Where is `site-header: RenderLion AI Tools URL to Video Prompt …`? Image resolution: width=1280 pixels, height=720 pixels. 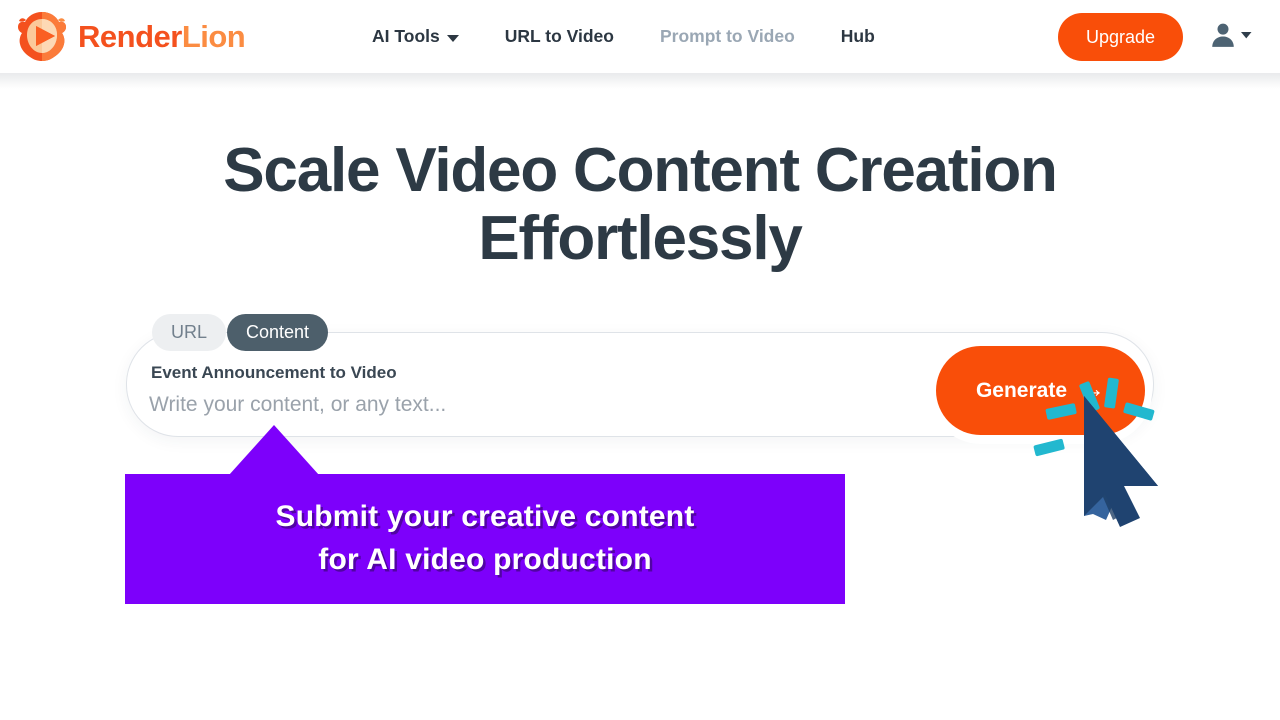 site-header: RenderLion AI Tools URL to Video Prompt … is located at coordinates (640, 36).